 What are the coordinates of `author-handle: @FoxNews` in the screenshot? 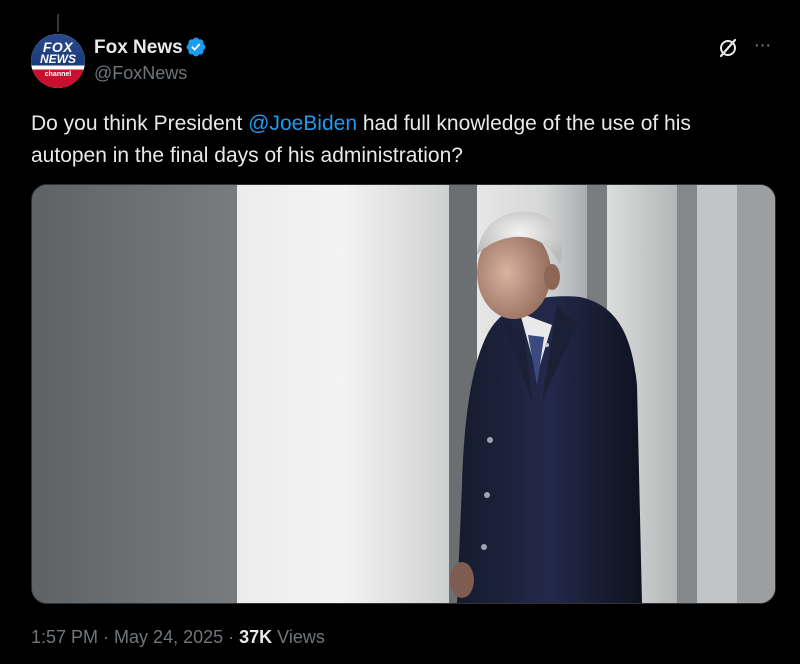 It's located at (140, 73).